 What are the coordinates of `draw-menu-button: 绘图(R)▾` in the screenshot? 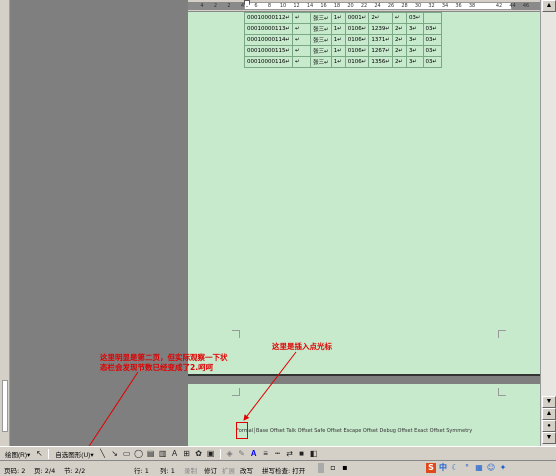 It's located at (17, 453).